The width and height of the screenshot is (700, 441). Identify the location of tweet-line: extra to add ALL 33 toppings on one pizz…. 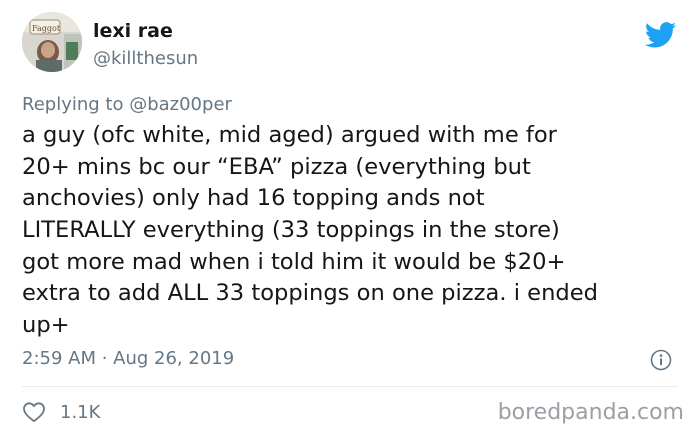
(310, 293).